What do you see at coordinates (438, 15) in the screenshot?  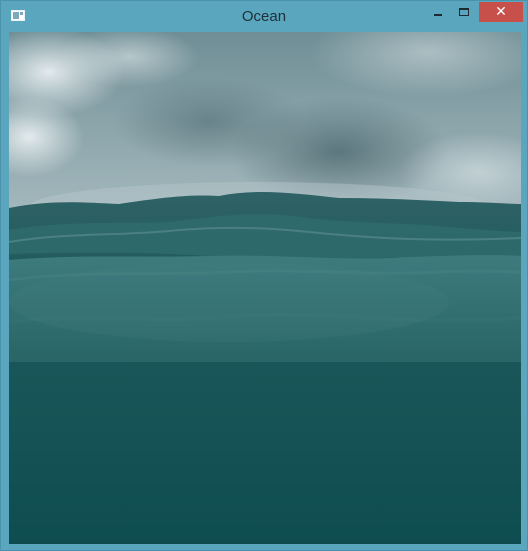 I see `minimize-icon` at bounding box center [438, 15].